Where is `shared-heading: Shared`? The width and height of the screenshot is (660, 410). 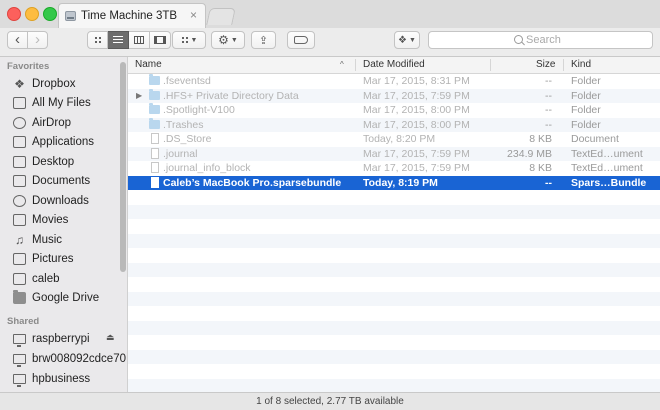
shared-heading: Shared is located at coordinates (23, 321).